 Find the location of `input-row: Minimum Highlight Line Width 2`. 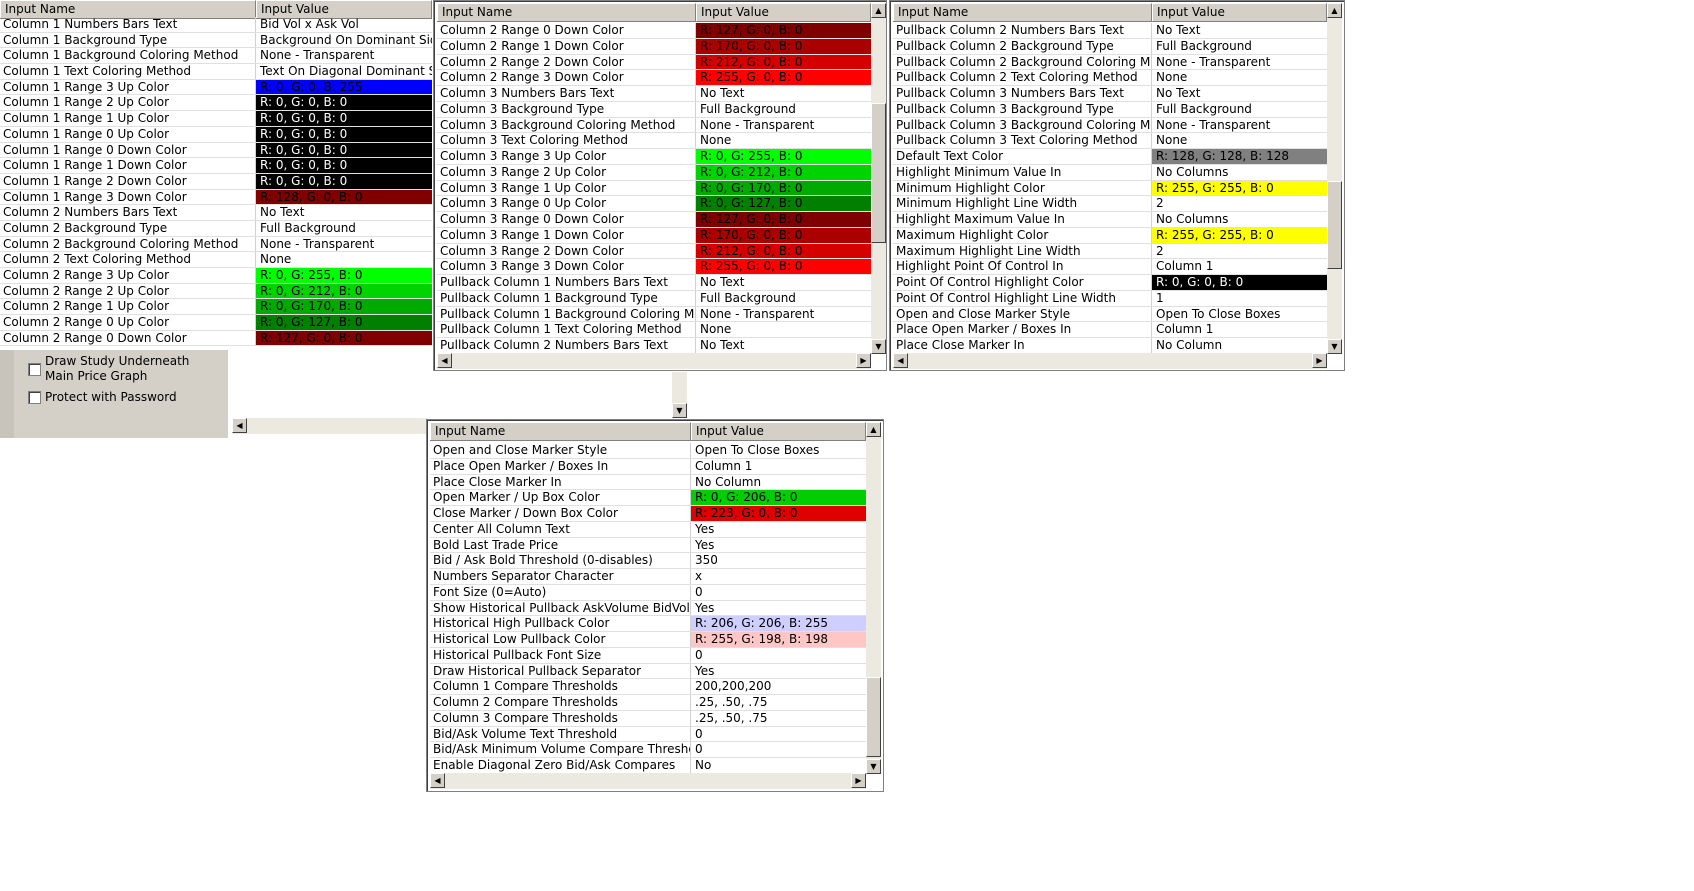

input-row: Minimum Highlight Line Width 2 is located at coordinates (1110, 204).